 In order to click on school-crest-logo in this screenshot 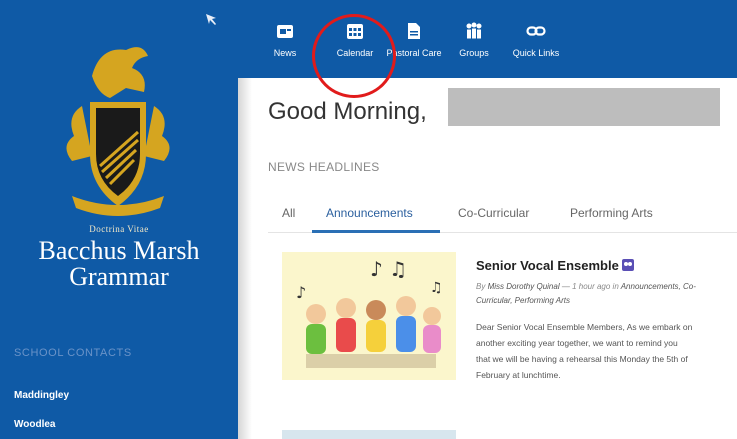, I will do `click(118, 131)`.